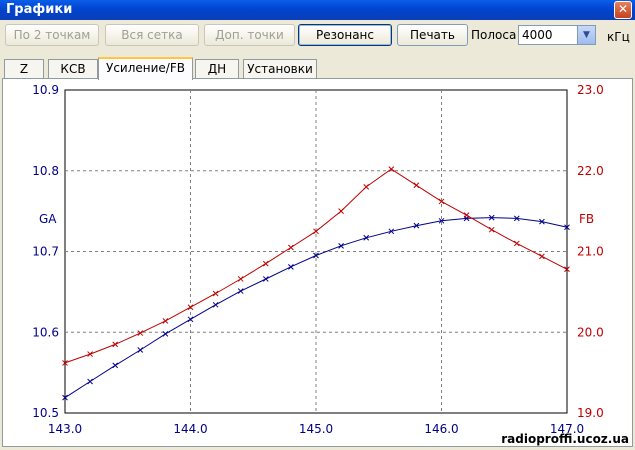 This screenshot has width=635, height=450. Describe the element at coordinates (48, 219) in the screenshot. I see `y-left-axis-label: GA` at that location.